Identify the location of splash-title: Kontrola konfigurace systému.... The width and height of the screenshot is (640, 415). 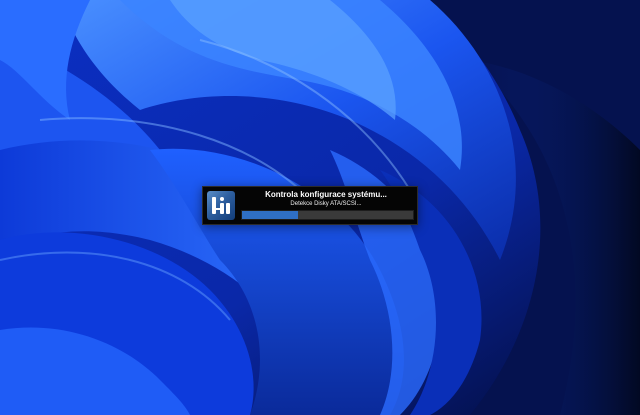
(326, 194).